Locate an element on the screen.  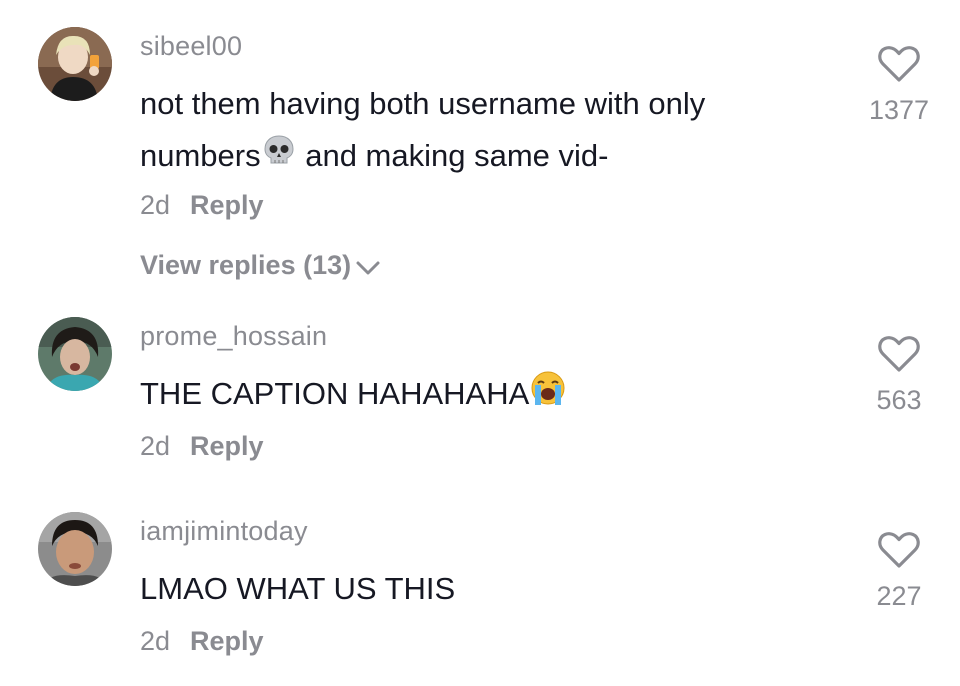
username: sibeel00 is located at coordinates (191, 46).